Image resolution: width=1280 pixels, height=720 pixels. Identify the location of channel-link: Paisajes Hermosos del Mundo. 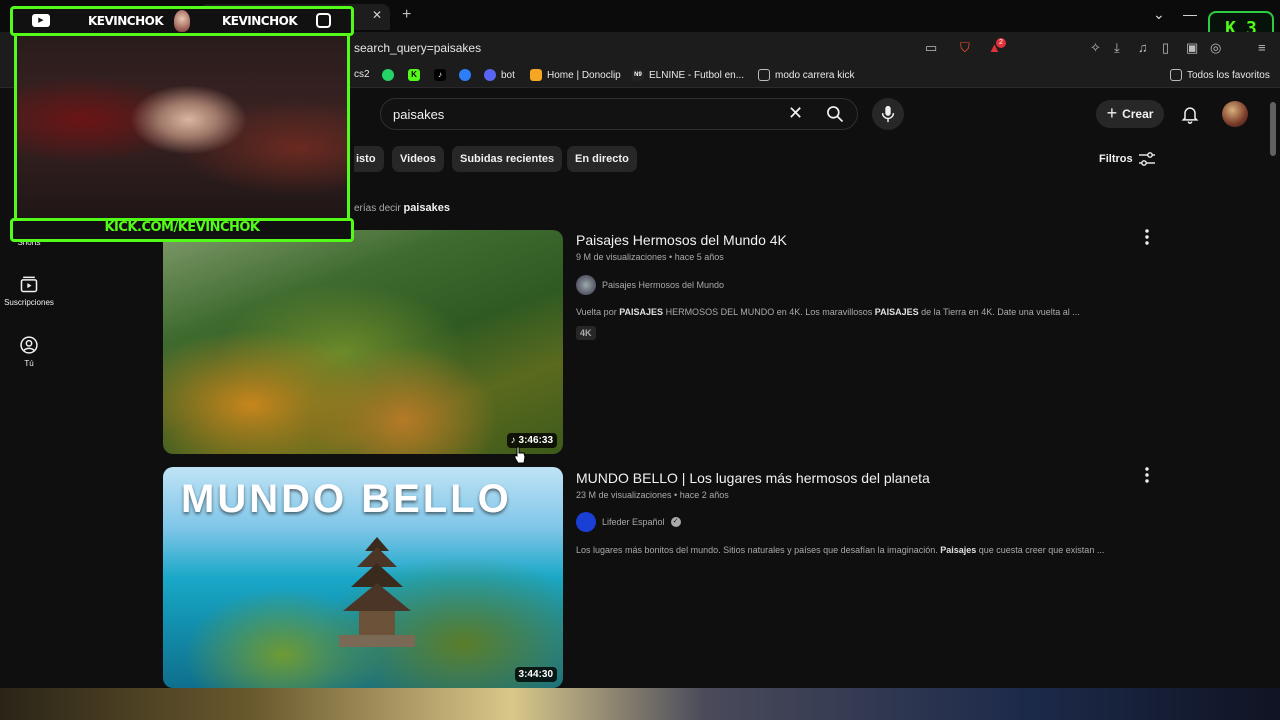
(650, 285).